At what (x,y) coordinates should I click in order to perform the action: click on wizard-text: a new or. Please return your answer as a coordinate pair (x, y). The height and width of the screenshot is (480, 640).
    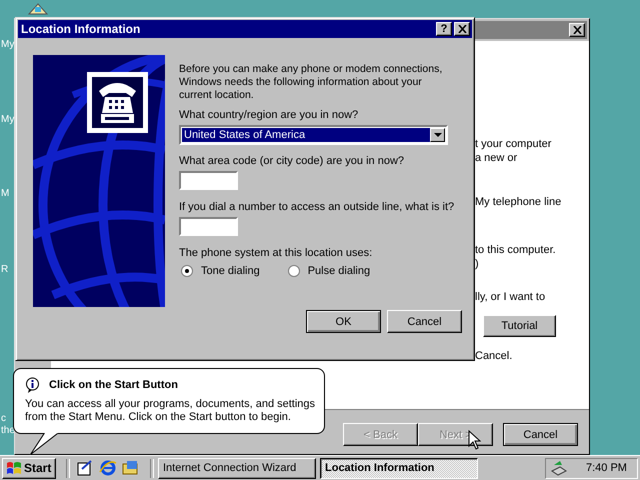
    Looking at the image, I should click on (496, 158).